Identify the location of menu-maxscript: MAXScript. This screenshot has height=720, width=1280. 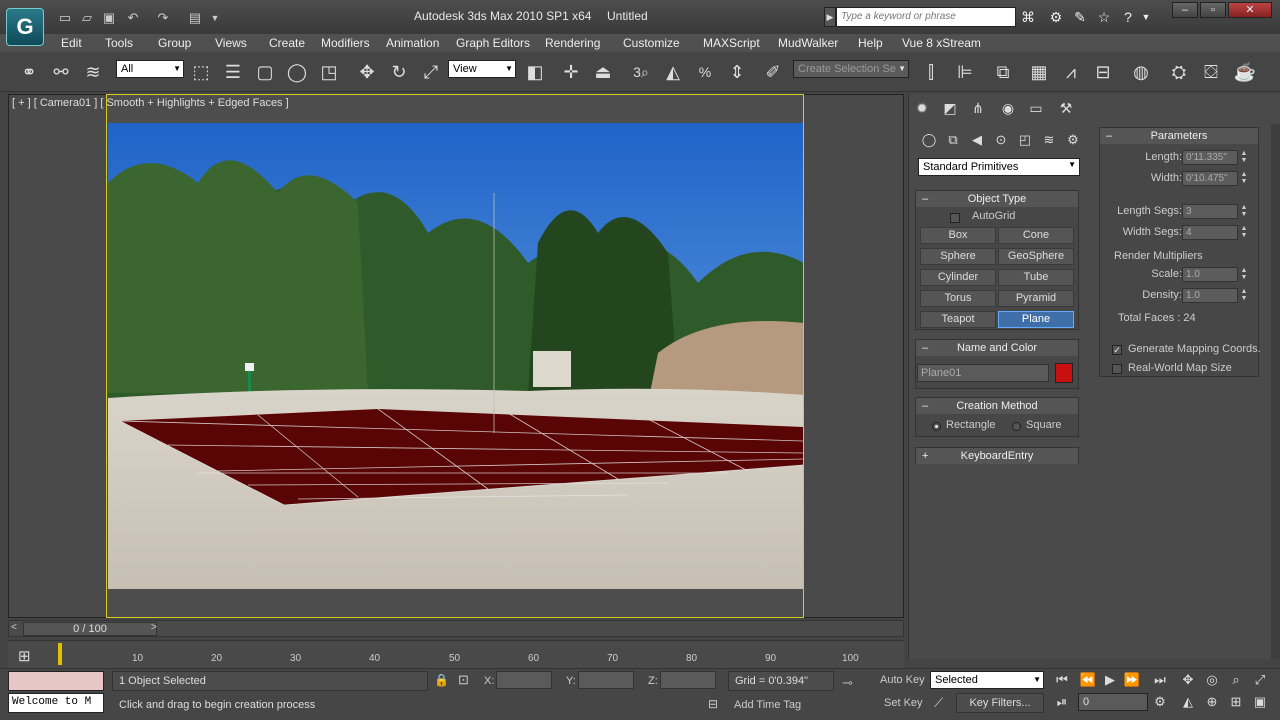
(731, 43).